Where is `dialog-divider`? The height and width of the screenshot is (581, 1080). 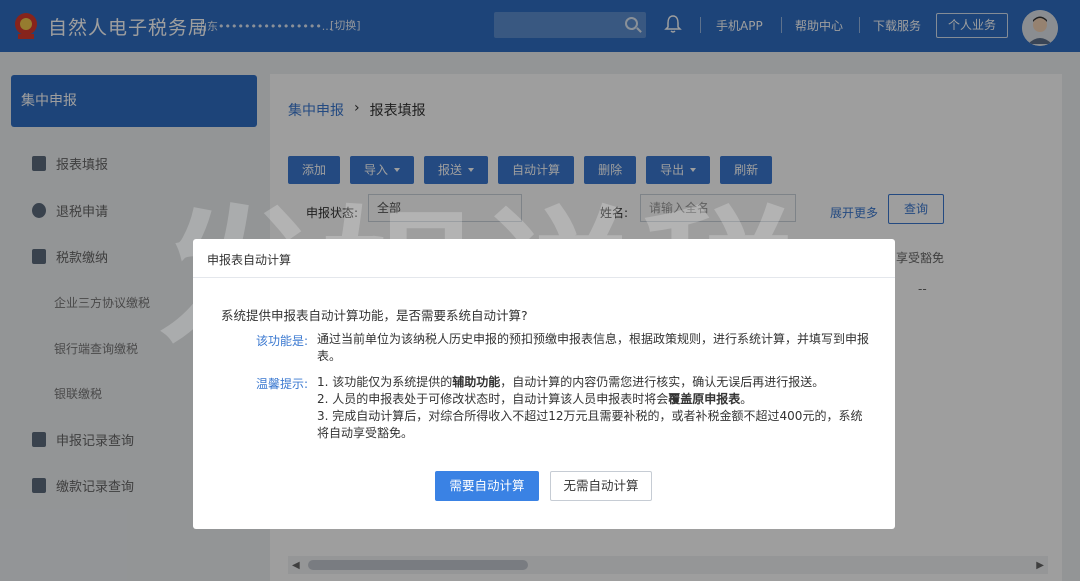
dialog-divider is located at coordinates (544, 277).